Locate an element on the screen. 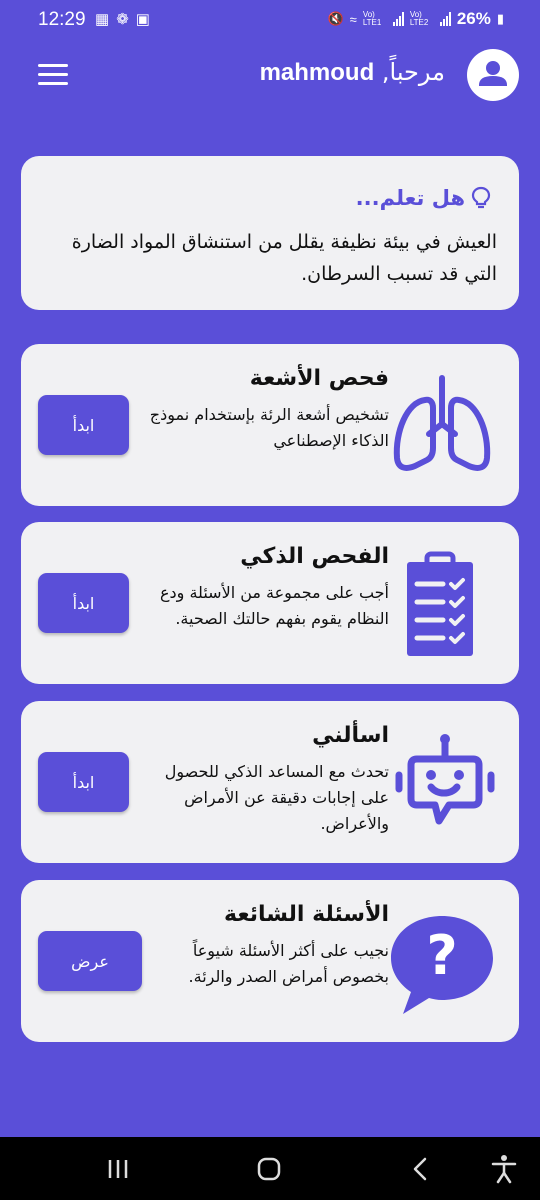 This screenshot has height=1200, width=540. mute-icon: 🔇 is located at coordinates (335, 18).